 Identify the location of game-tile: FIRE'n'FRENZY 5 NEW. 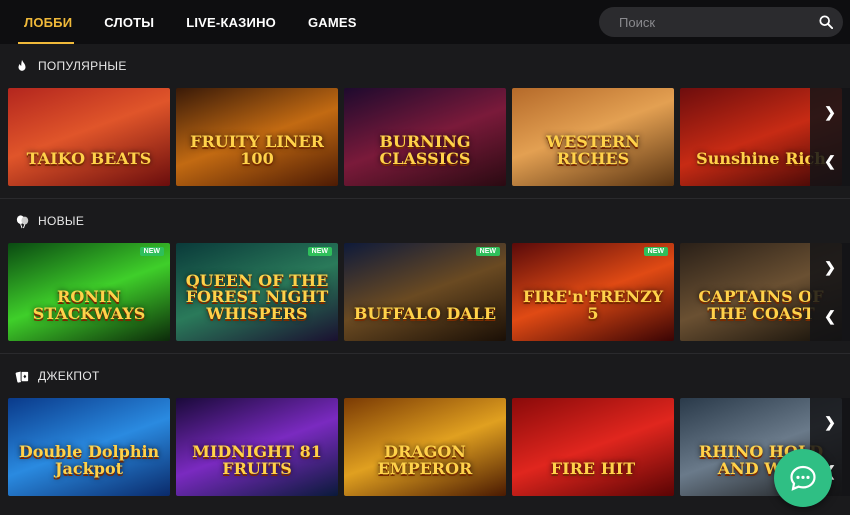
(593, 292).